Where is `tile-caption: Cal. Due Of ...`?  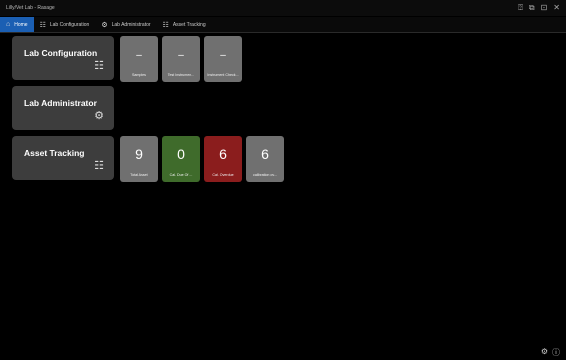
tile-caption: Cal. Due Of ... is located at coordinates (181, 175).